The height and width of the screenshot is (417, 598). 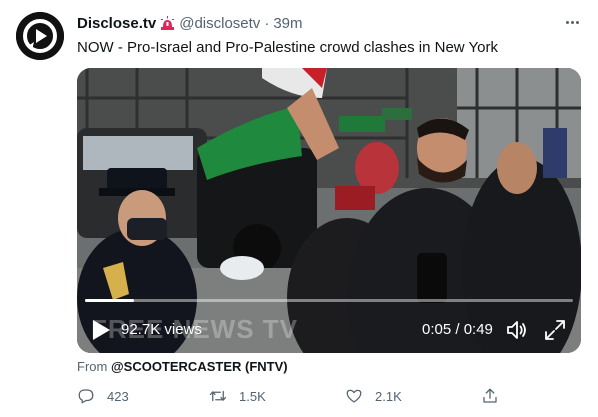 I want to click on disclose-logo-icon, so click(x=40, y=36).